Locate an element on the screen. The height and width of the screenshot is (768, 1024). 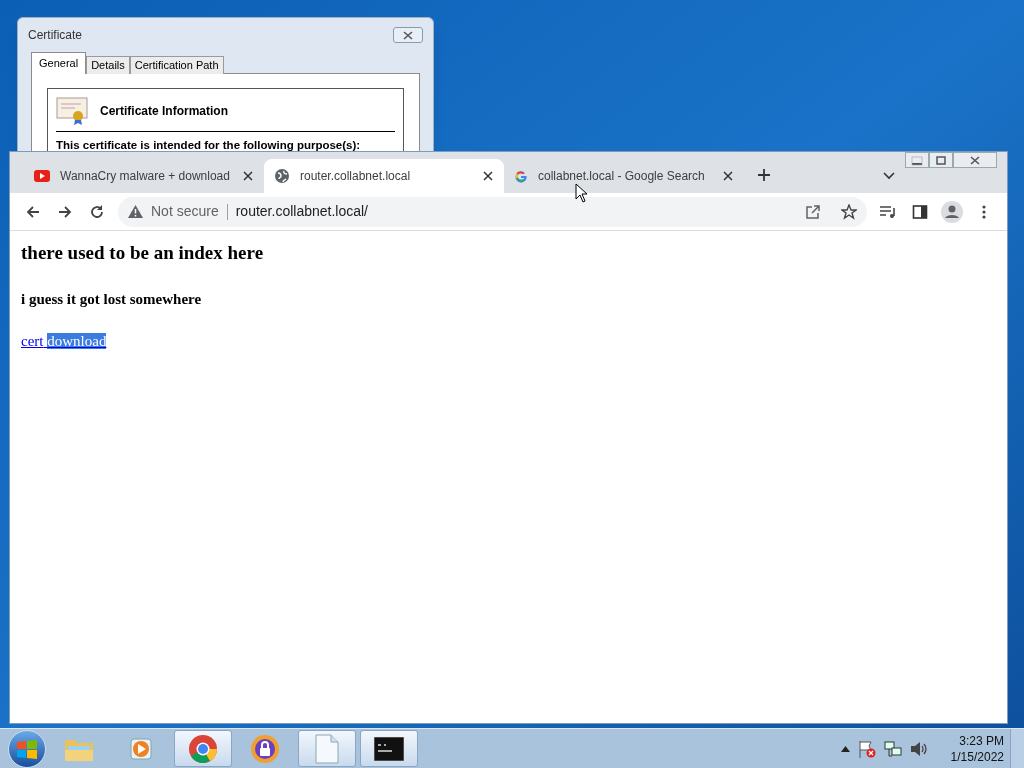
purpose-text: This certificate is intended for the following purpose(s): is located at coordinates (209, 145).